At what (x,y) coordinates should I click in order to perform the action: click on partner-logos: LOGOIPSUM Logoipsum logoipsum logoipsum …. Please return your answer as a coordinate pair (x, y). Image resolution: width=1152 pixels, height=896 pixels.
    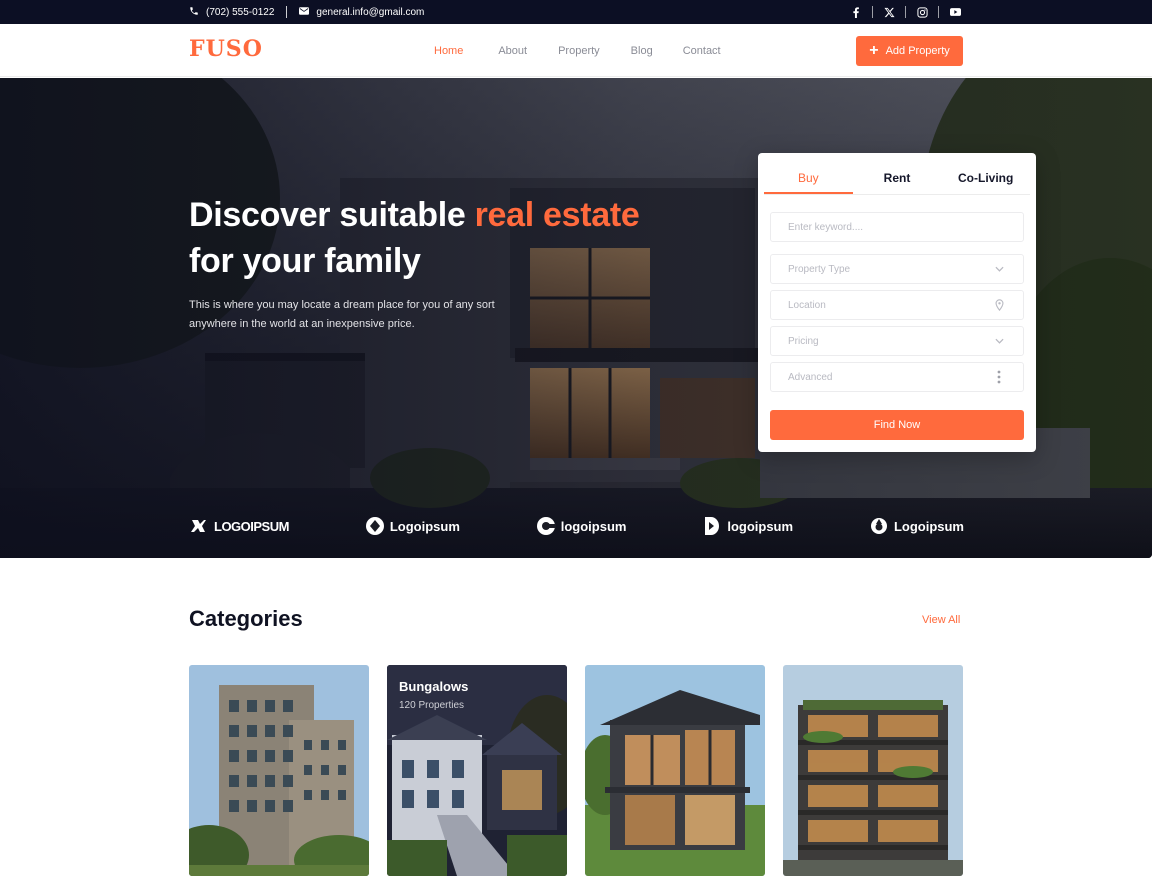
    Looking at the image, I should click on (576, 526).